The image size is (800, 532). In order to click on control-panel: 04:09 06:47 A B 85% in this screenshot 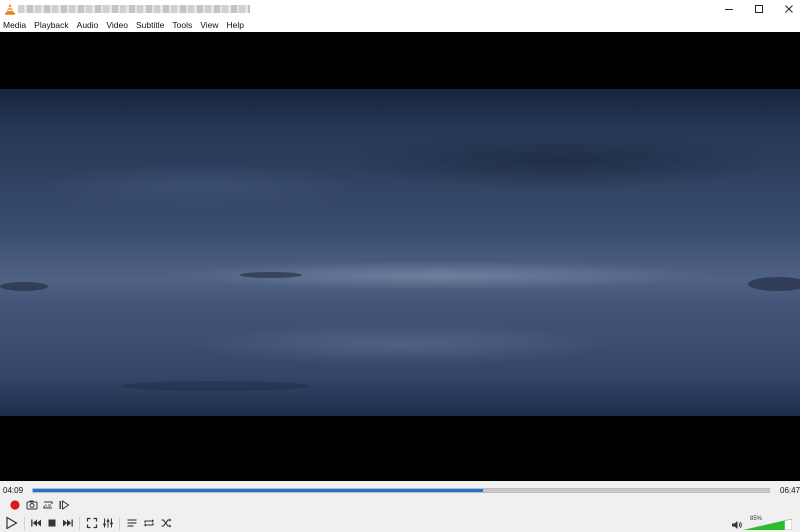, I will do `click(400, 506)`.